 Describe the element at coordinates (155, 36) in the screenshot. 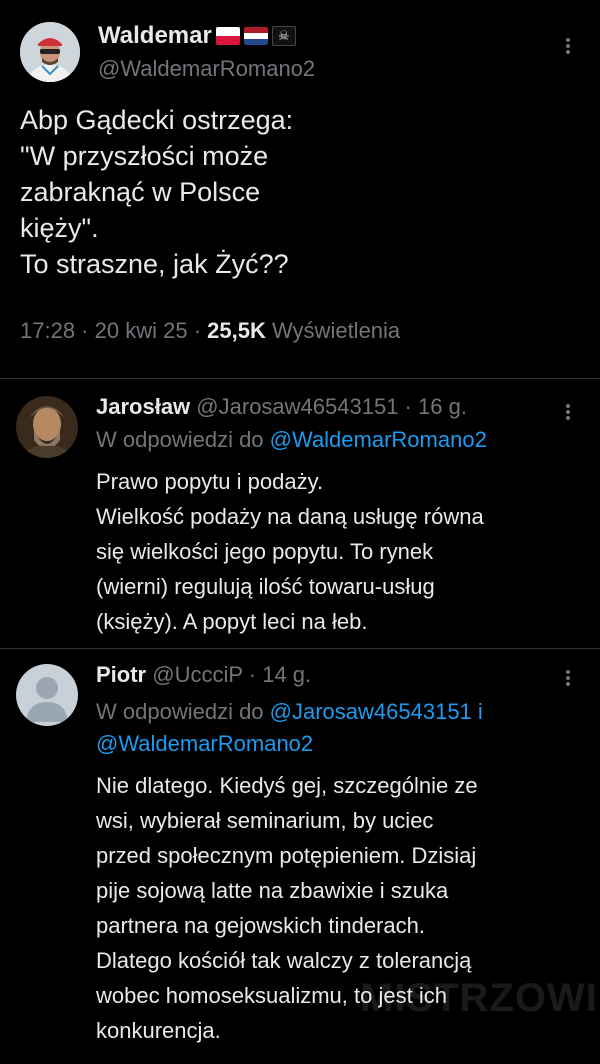

I see `author-name: Waldemar` at that location.